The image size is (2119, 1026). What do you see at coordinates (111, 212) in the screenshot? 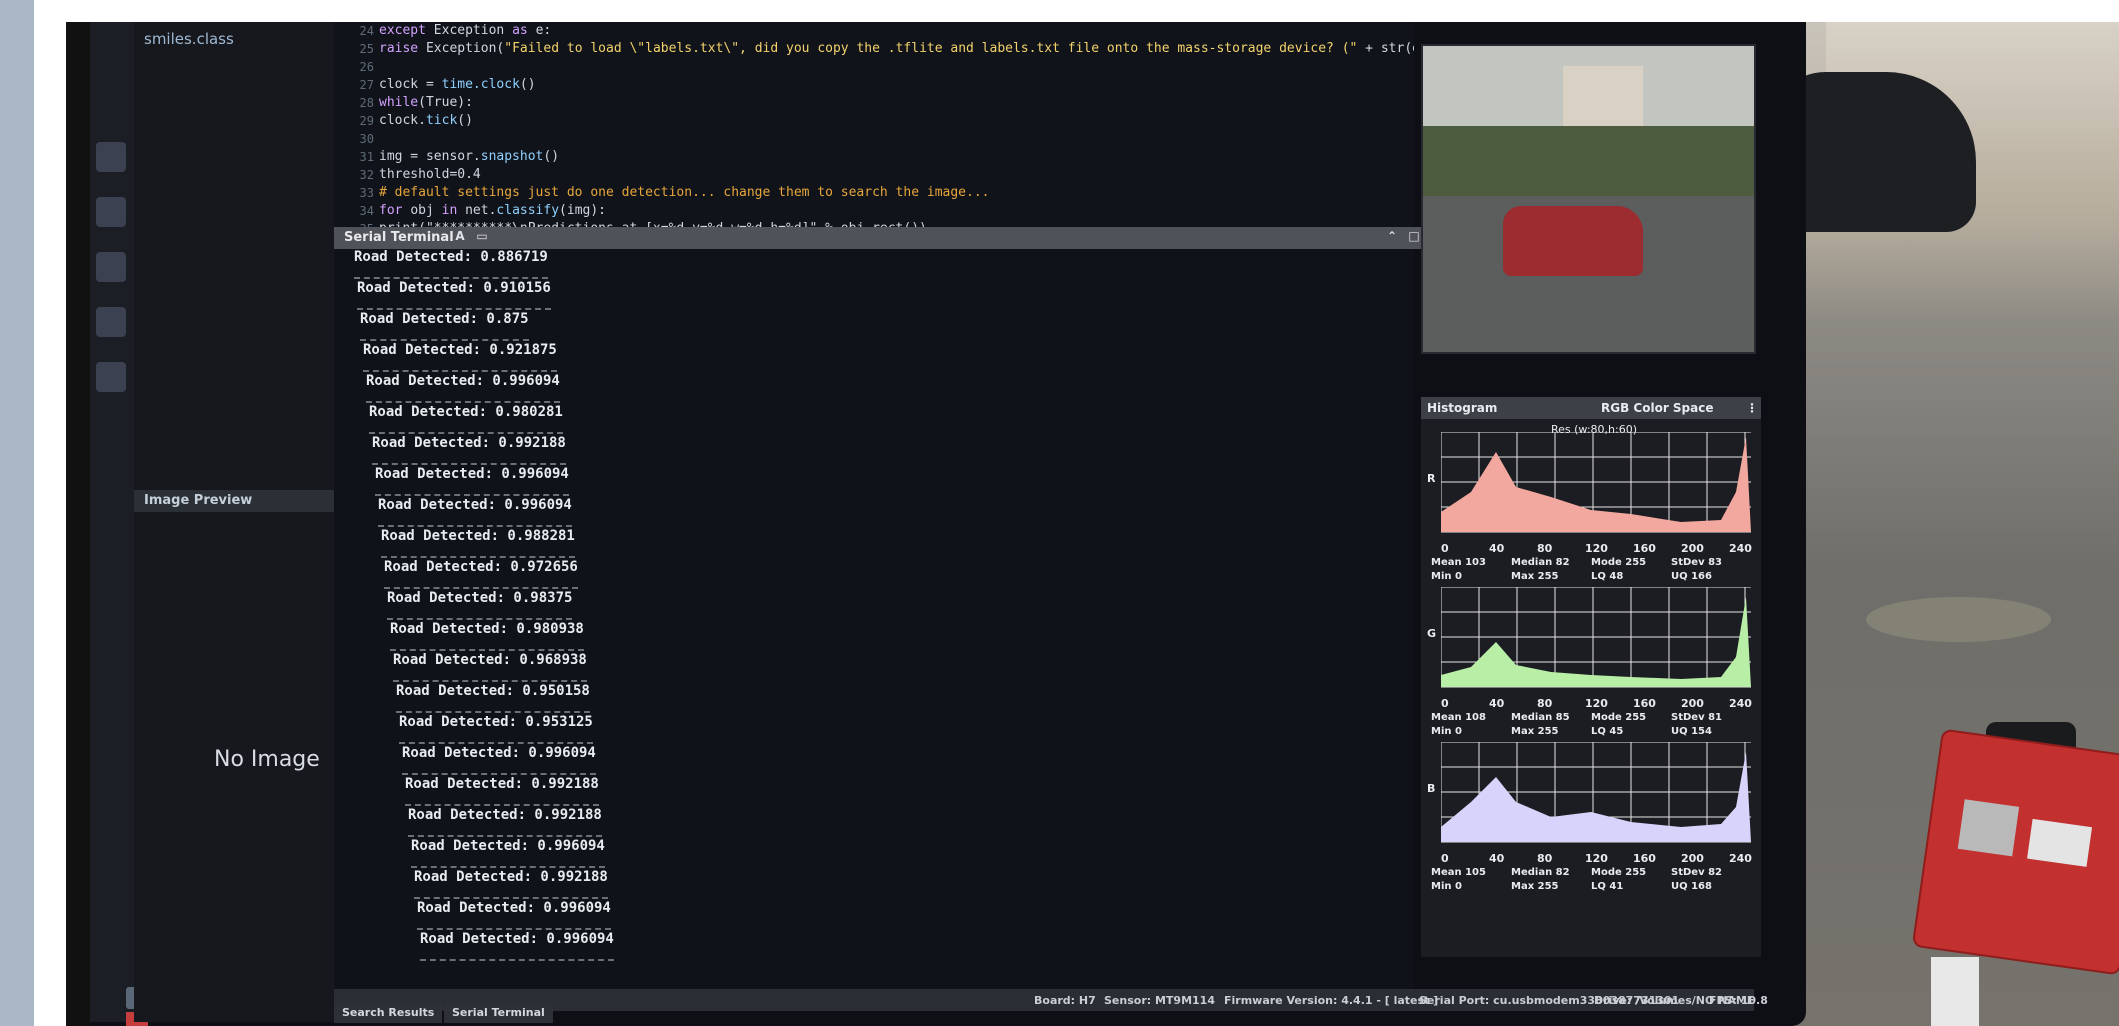
I see `run-icon` at bounding box center [111, 212].